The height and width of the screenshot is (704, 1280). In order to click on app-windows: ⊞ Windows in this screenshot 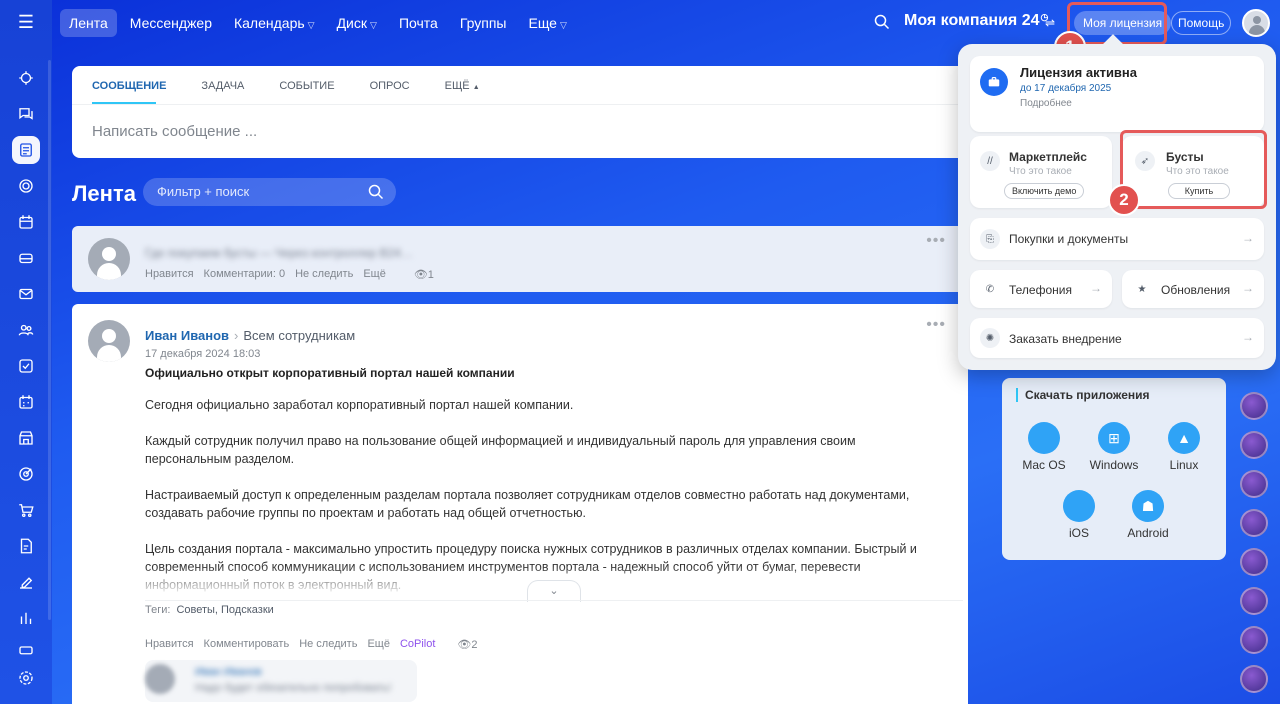, I will do `click(1114, 447)`.